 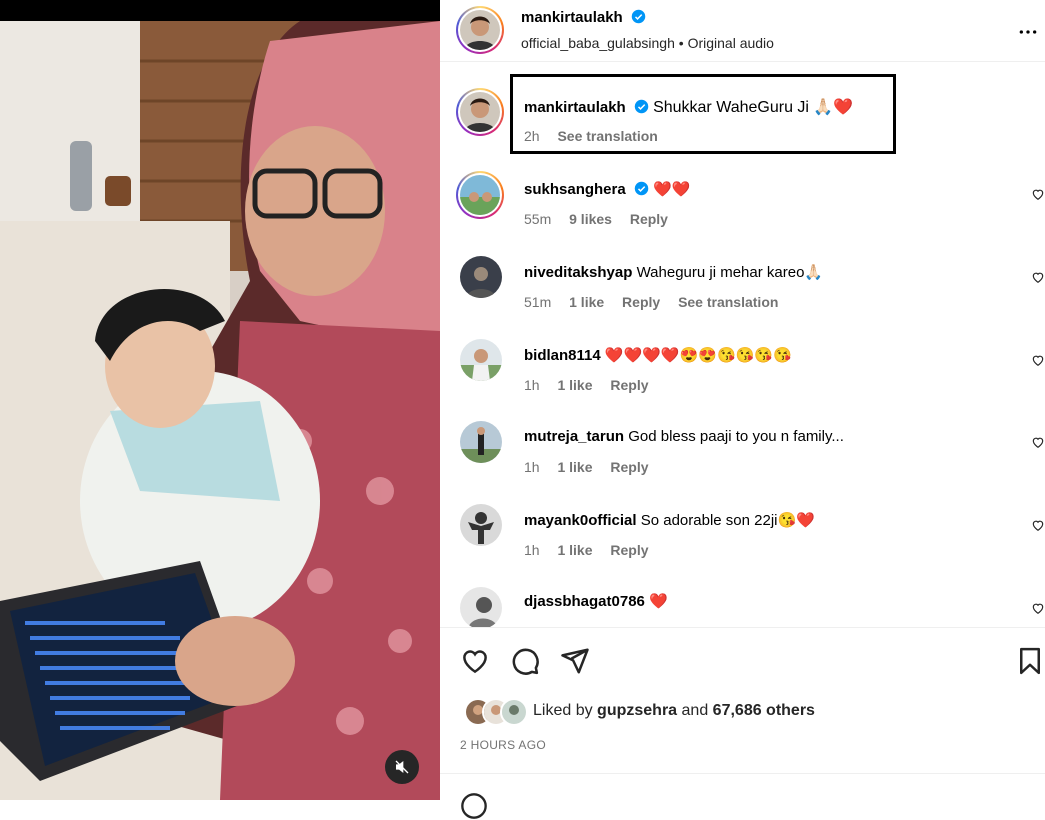 I want to click on highlight-box, so click(x=703, y=114).